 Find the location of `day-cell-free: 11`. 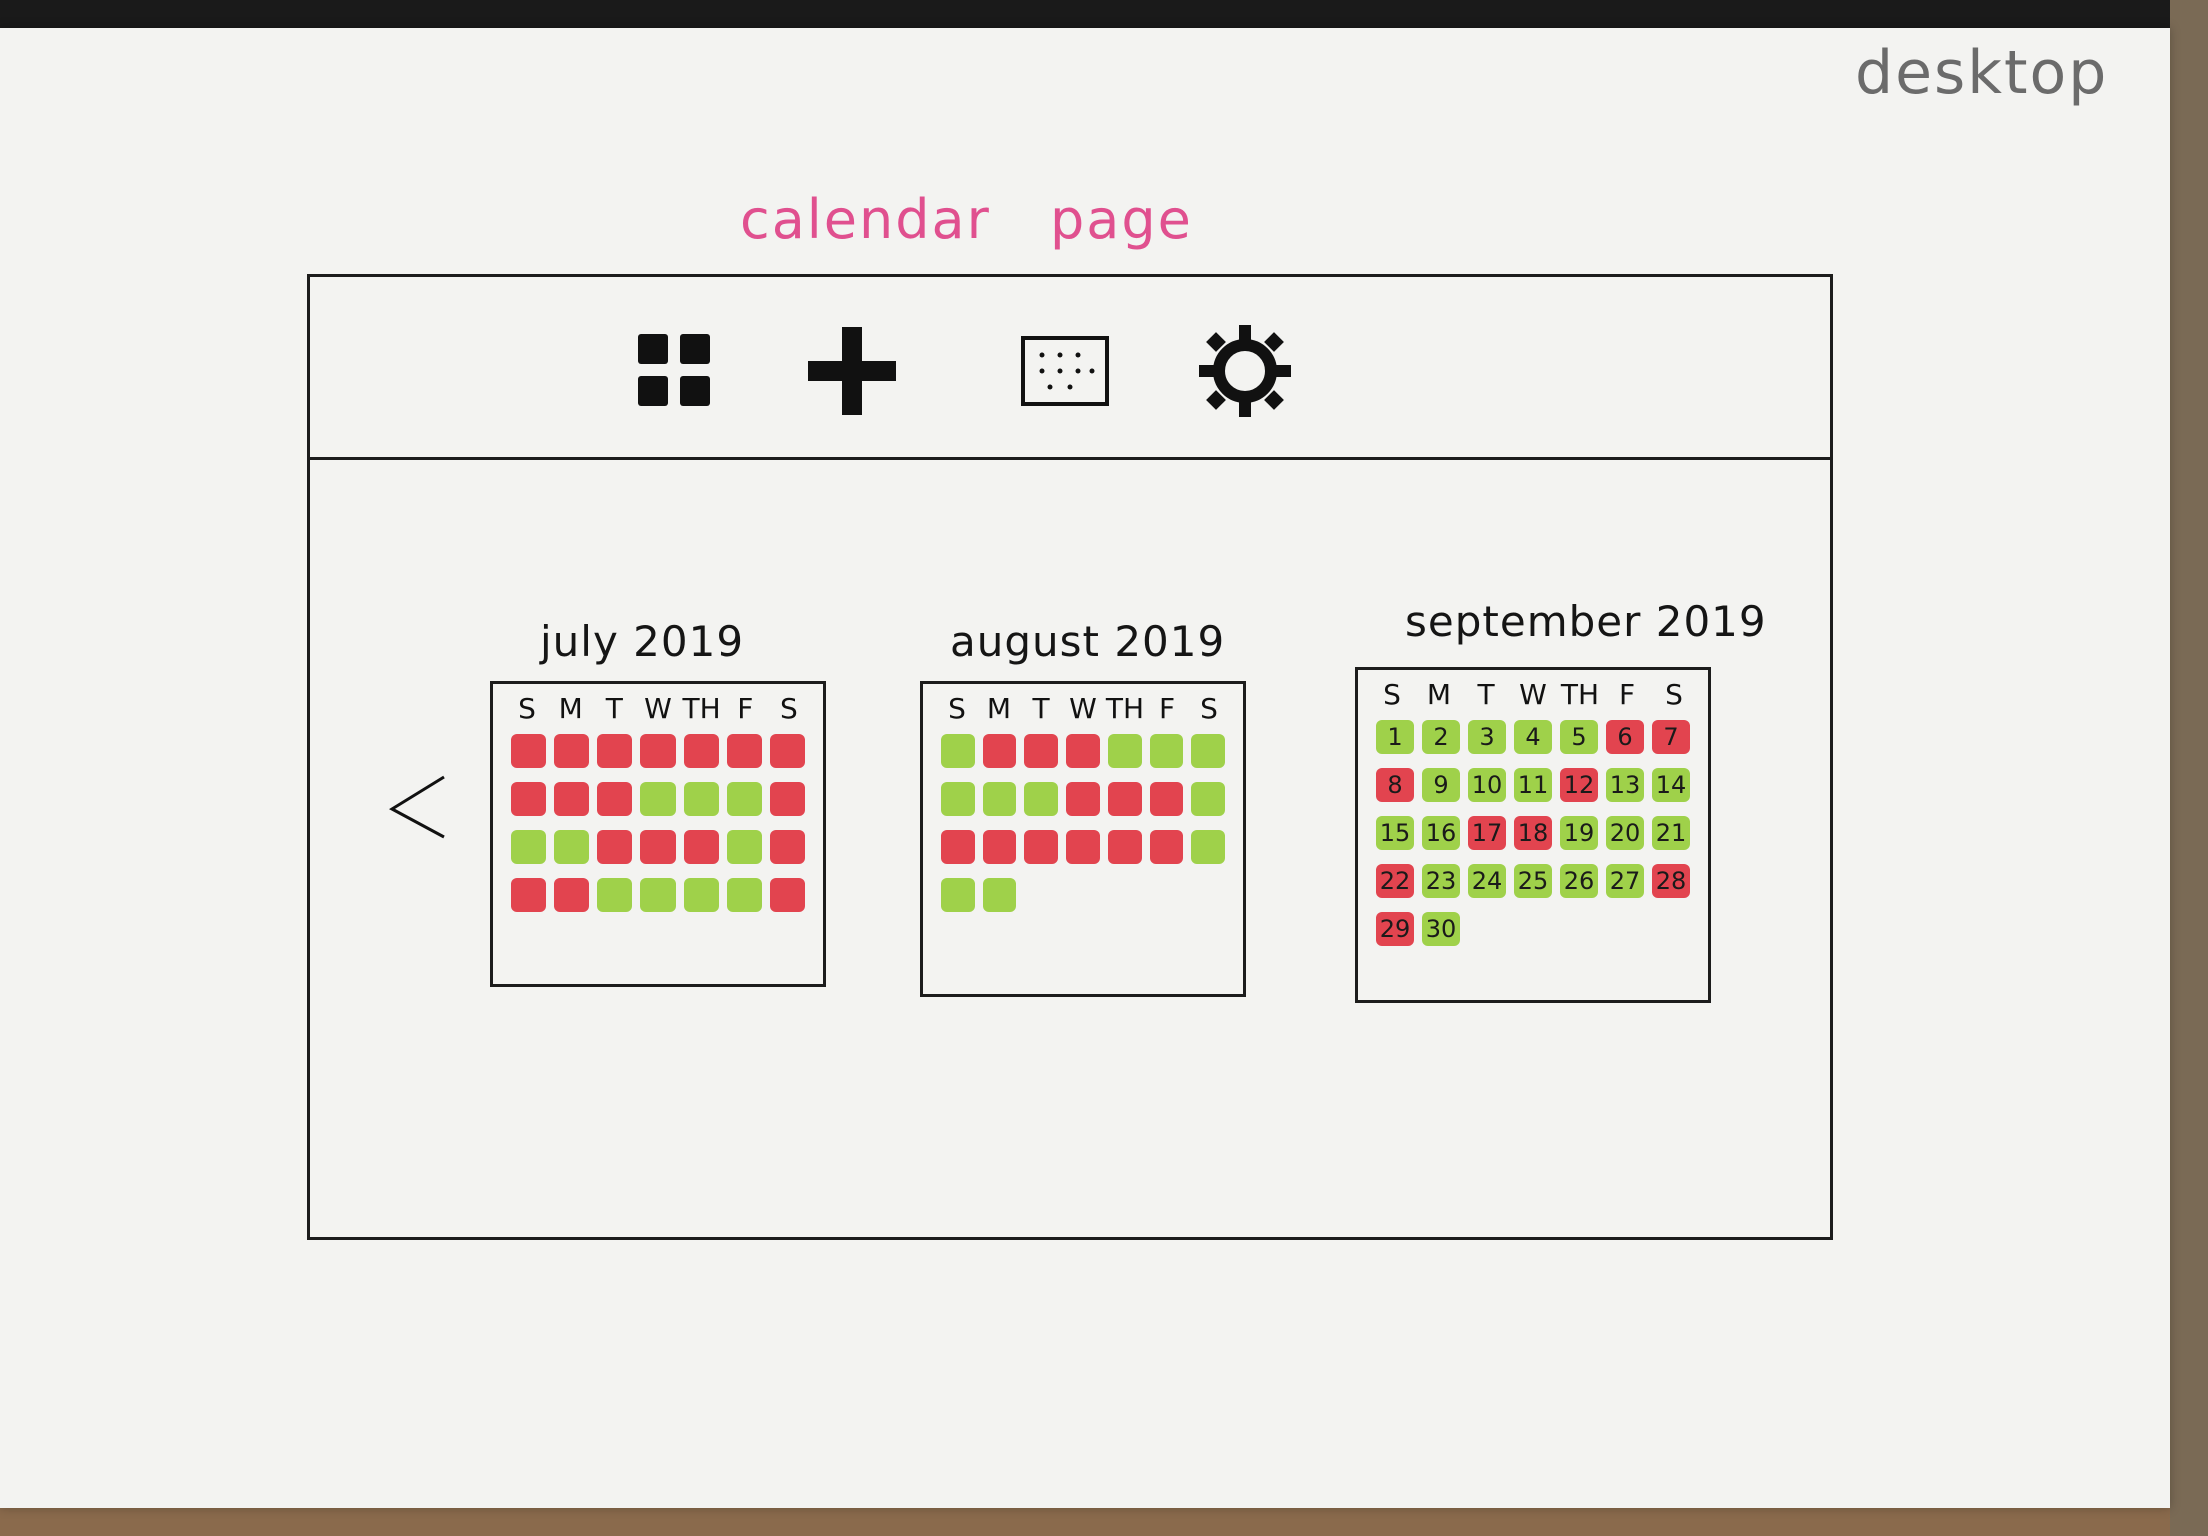

day-cell-free: 11 is located at coordinates (1533, 785).